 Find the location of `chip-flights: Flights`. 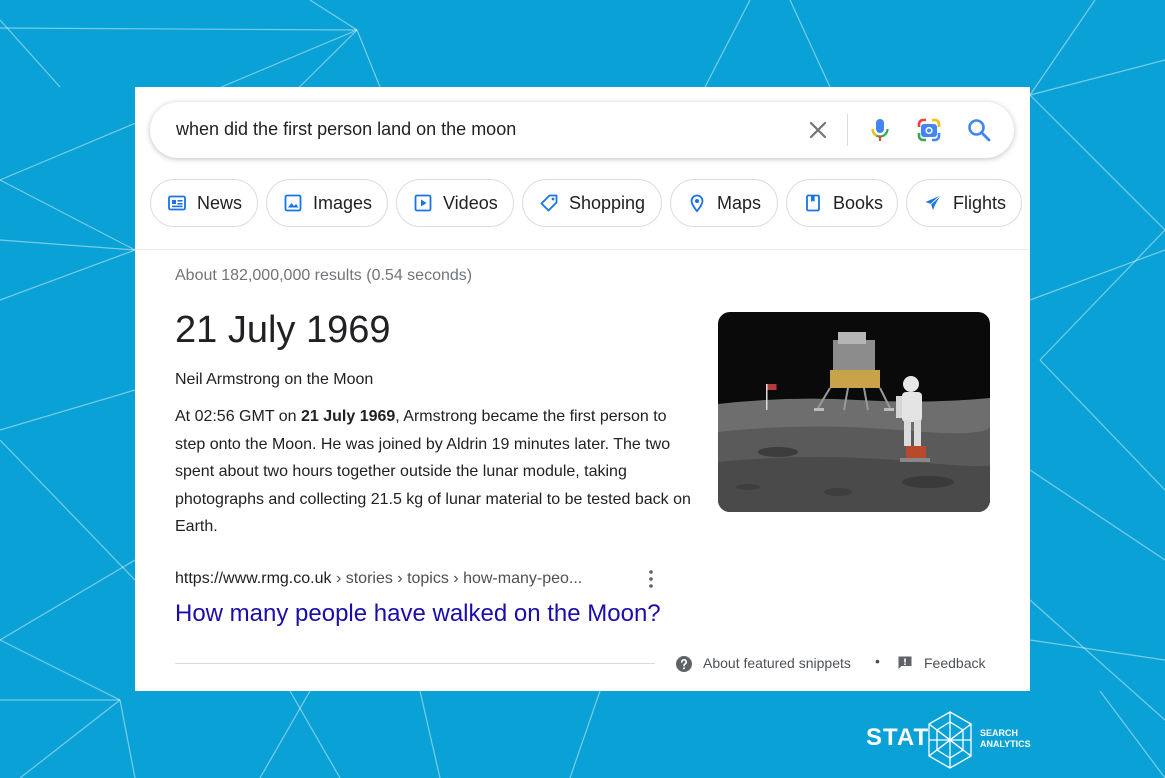

chip-flights: Flights is located at coordinates (964, 203).